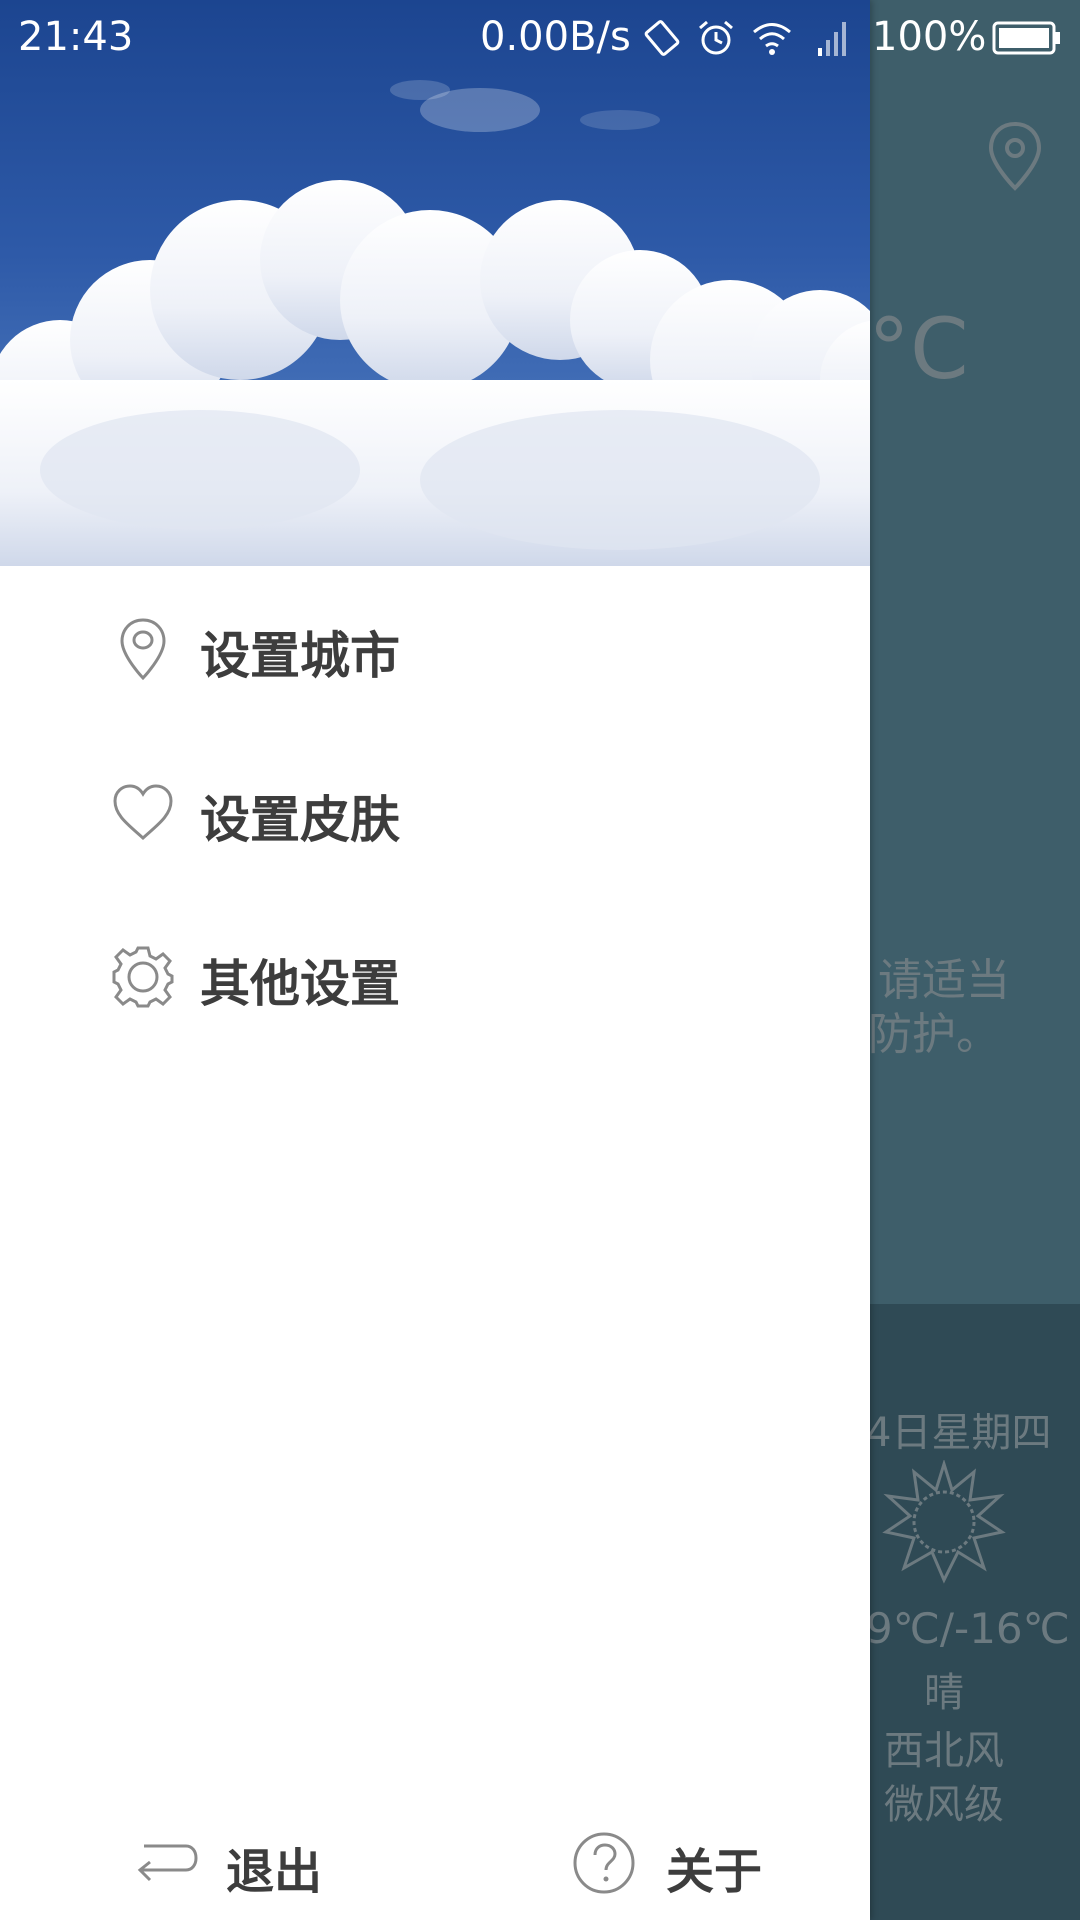 The height and width of the screenshot is (1920, 1080). Describe the element at coordinates (944, 1805) in the screenshot. I see `wind-level: 微风级` at that location.